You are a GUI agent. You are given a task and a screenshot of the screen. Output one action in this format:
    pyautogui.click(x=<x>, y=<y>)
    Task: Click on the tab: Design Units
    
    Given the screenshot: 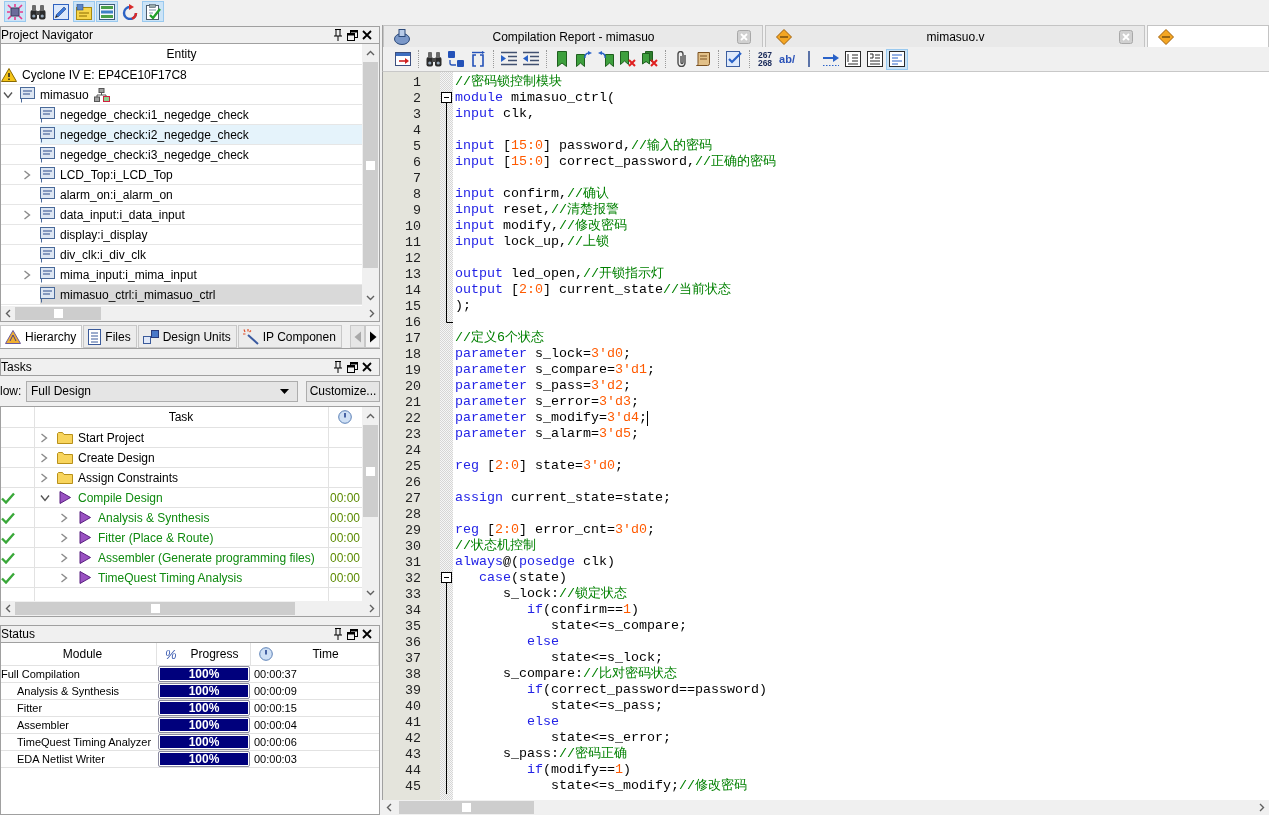 What is the action you would take?
    pyautogui.click(x=187, y=336)
    